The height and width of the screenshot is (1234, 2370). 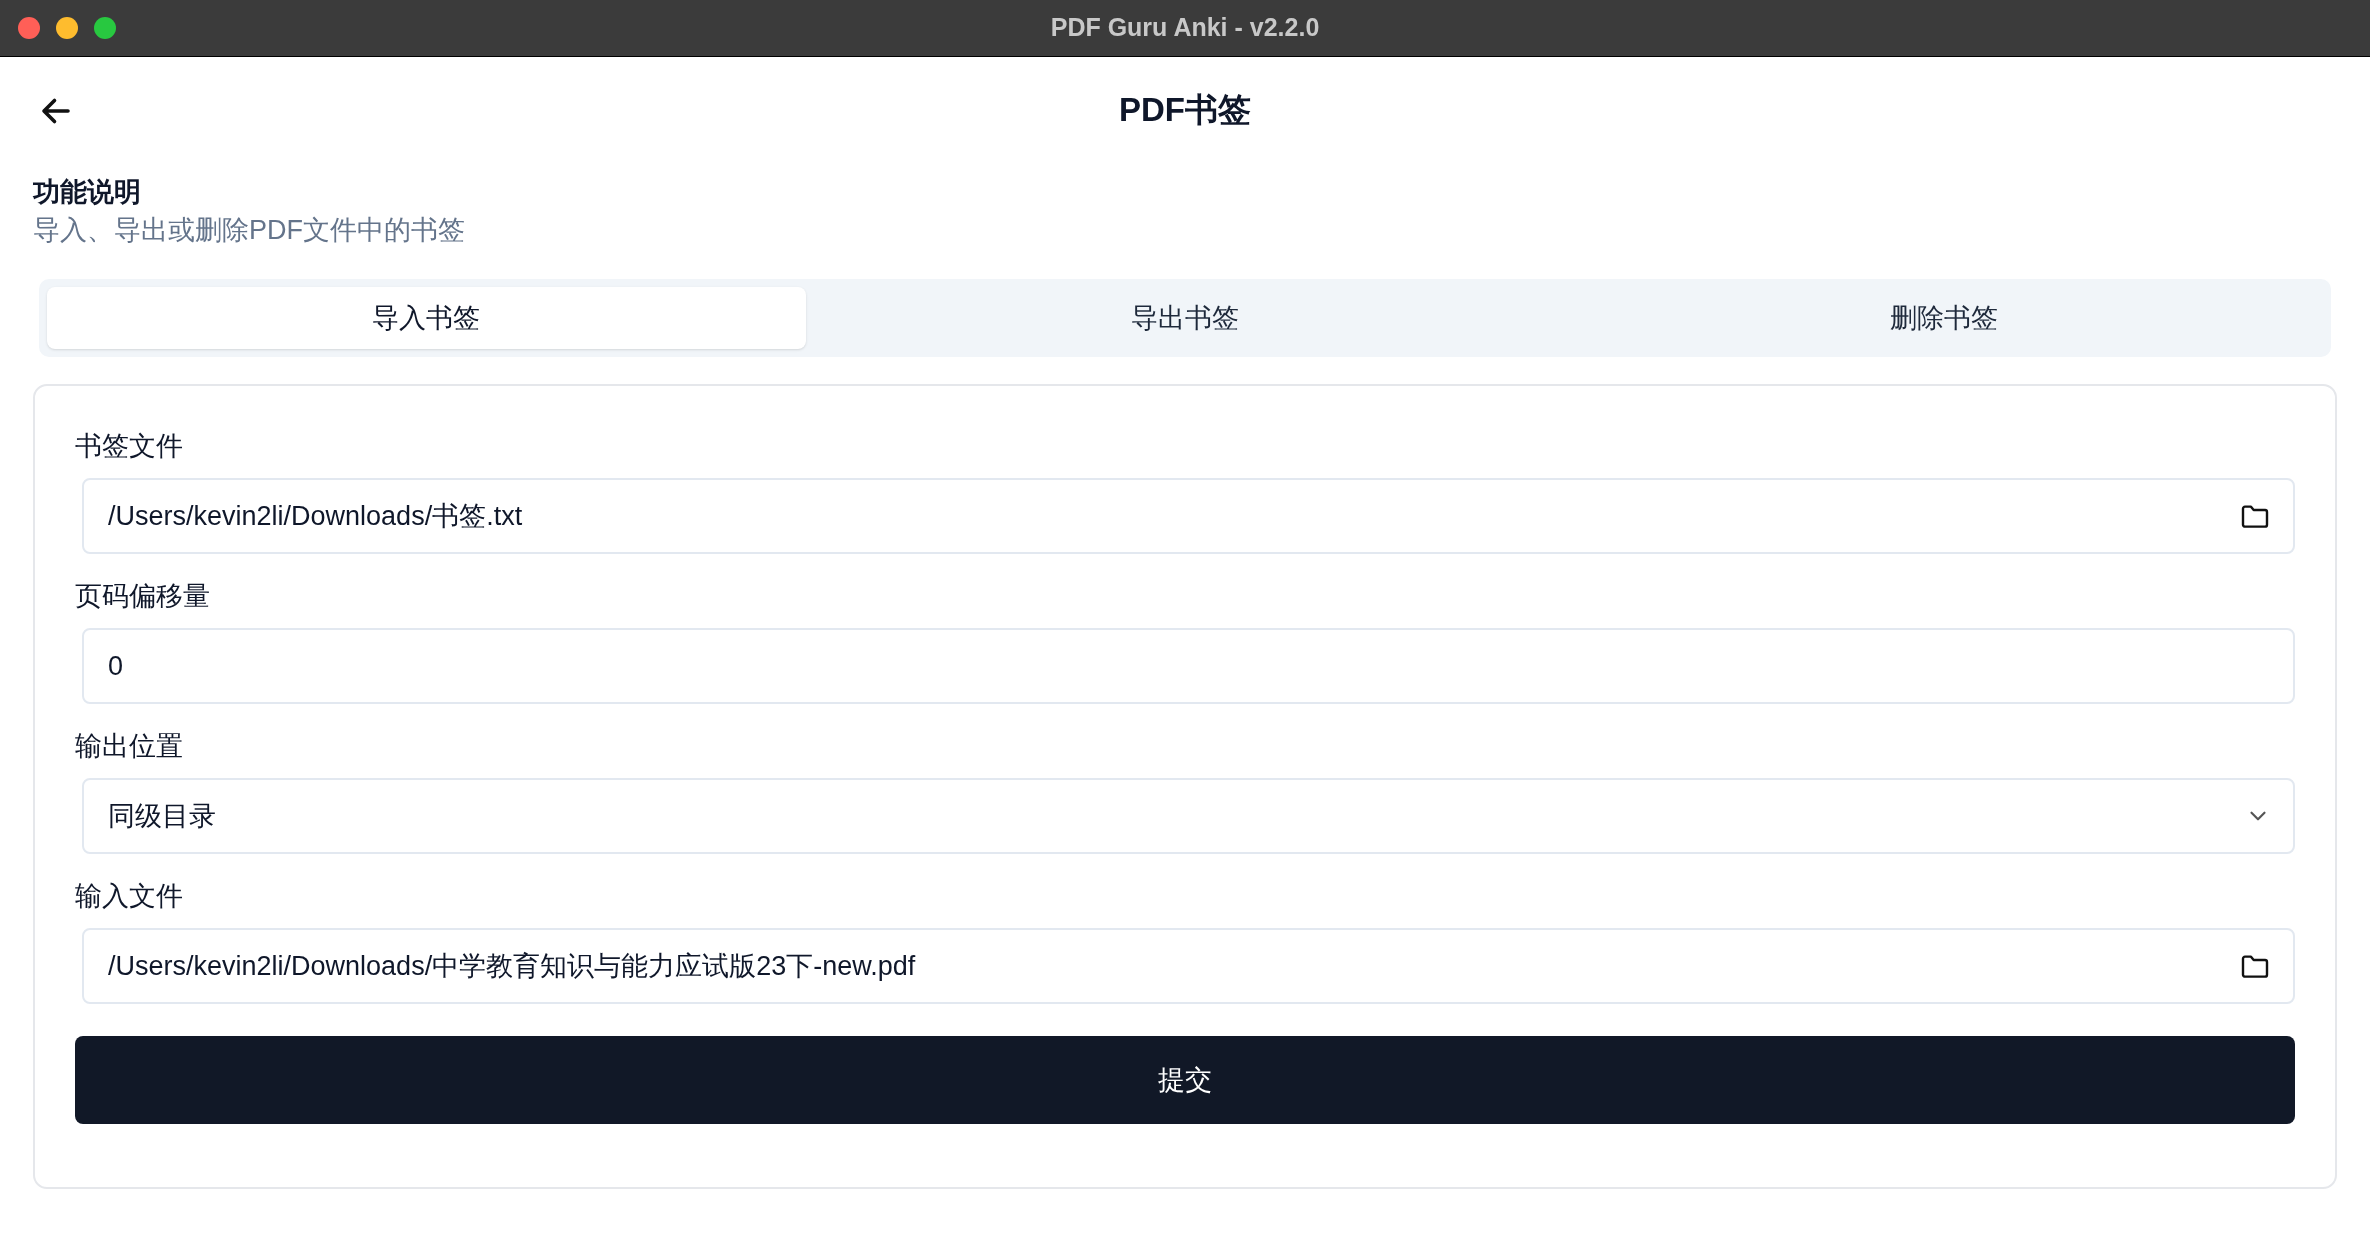 I want to click on file-path-field: /Users/kevin2li/Downloads/中学教育知识与能力应试版23下-new.pdf, so click(x=1188, y=966).